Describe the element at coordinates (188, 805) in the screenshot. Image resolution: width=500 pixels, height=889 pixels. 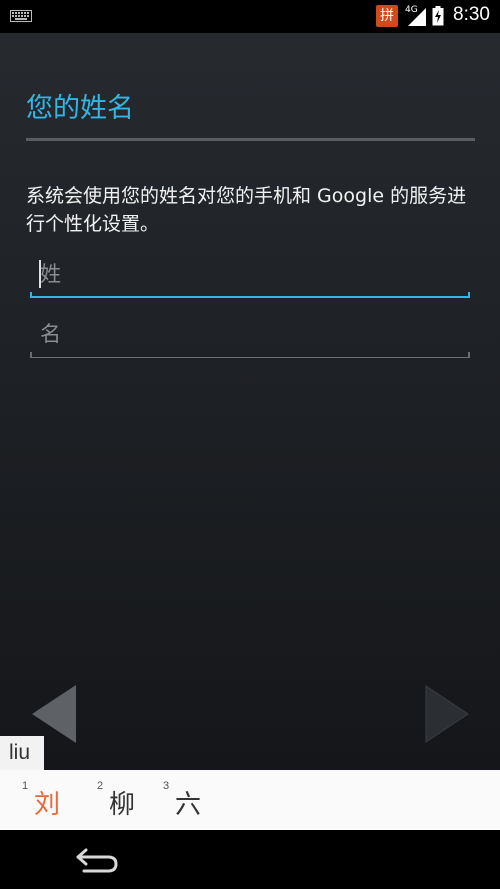
I see `candidate-text: 六` at that location.